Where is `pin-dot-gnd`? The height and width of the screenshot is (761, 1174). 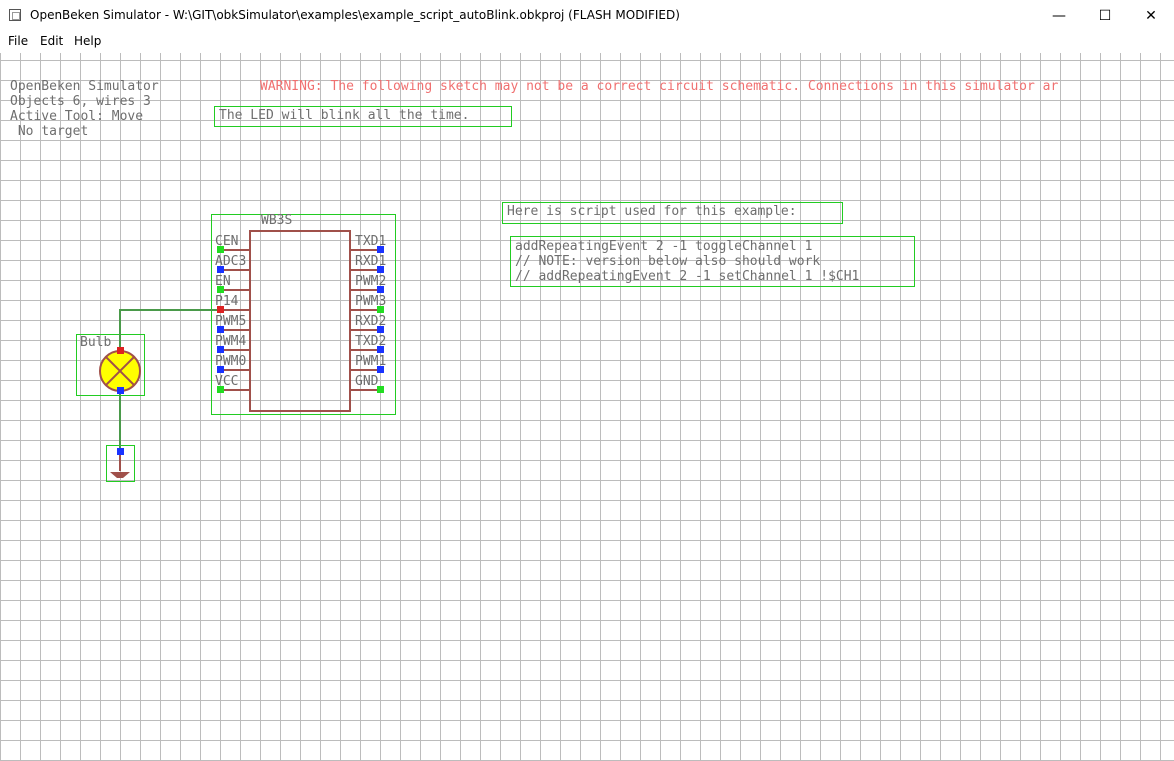
pin-dot-gnd is located at coordinates (380, 389).